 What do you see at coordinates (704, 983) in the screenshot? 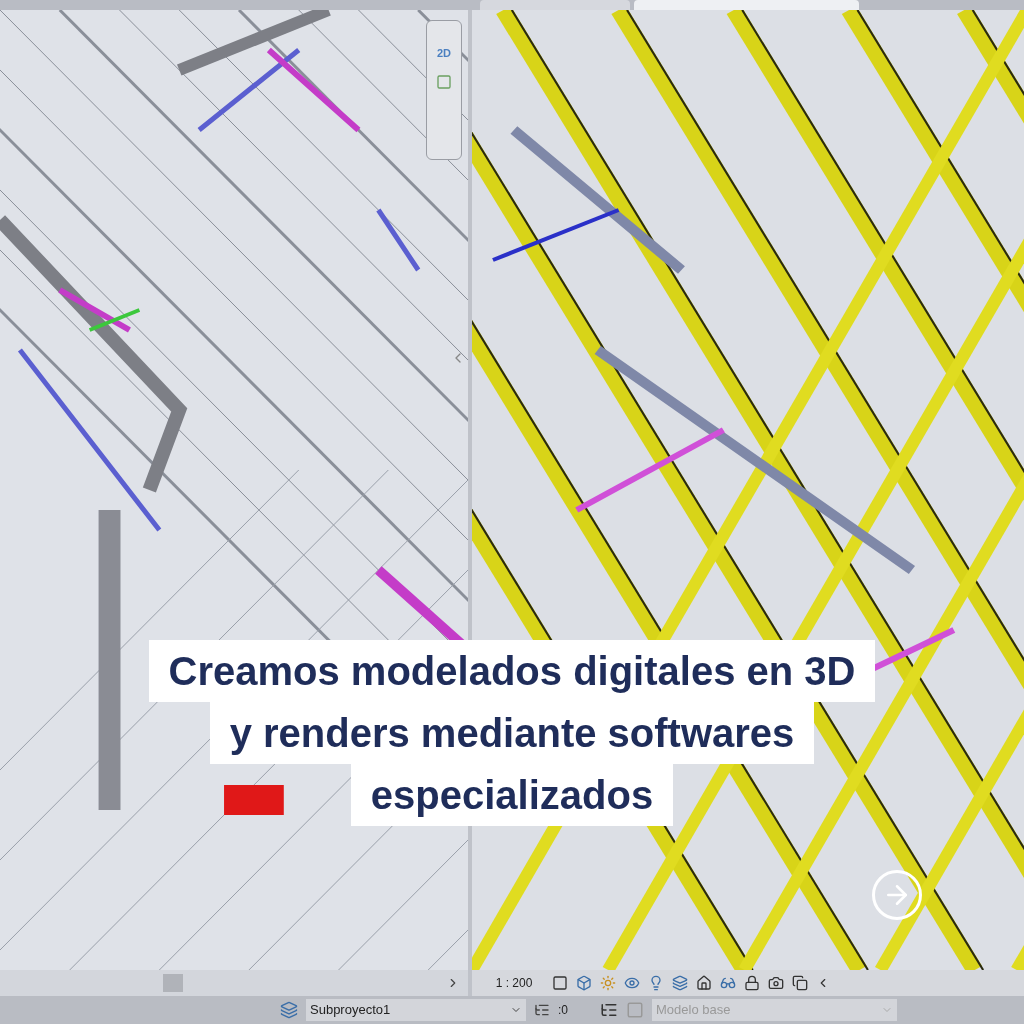
I see `house-icon` at bounding box center [704, 983].